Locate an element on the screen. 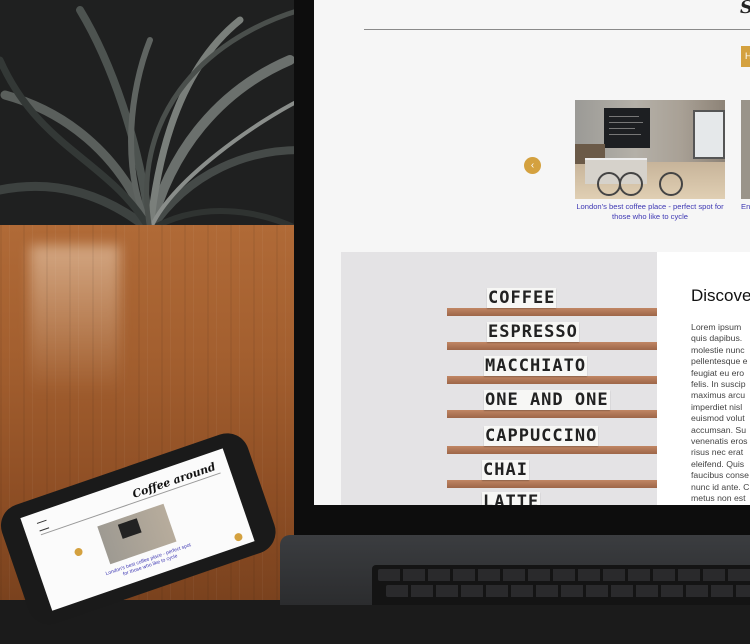 Image resolution: width=750 pixels, height=644 pixels. discover-body-line: feugiat eu ero is located at coordinates (718, 372).